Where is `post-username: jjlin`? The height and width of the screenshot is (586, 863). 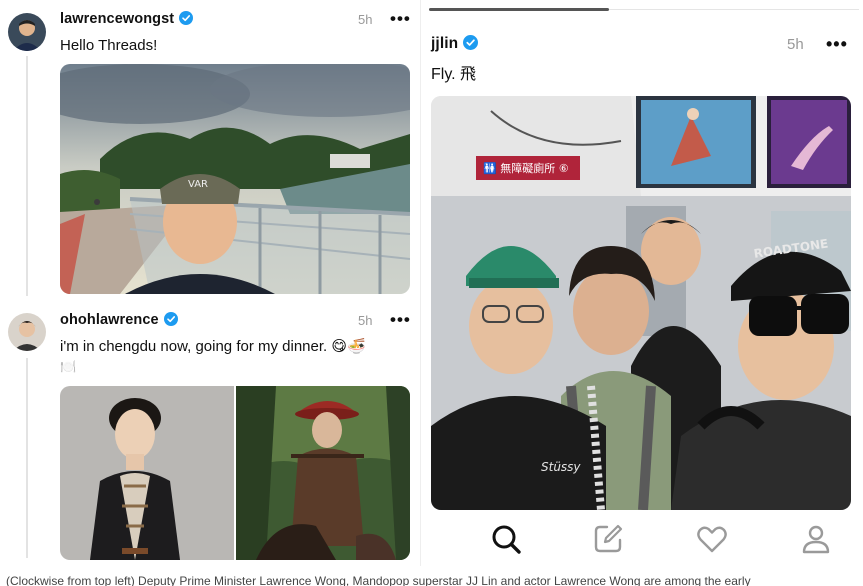
post-username: jjlin is located at coordinates (455, 44).